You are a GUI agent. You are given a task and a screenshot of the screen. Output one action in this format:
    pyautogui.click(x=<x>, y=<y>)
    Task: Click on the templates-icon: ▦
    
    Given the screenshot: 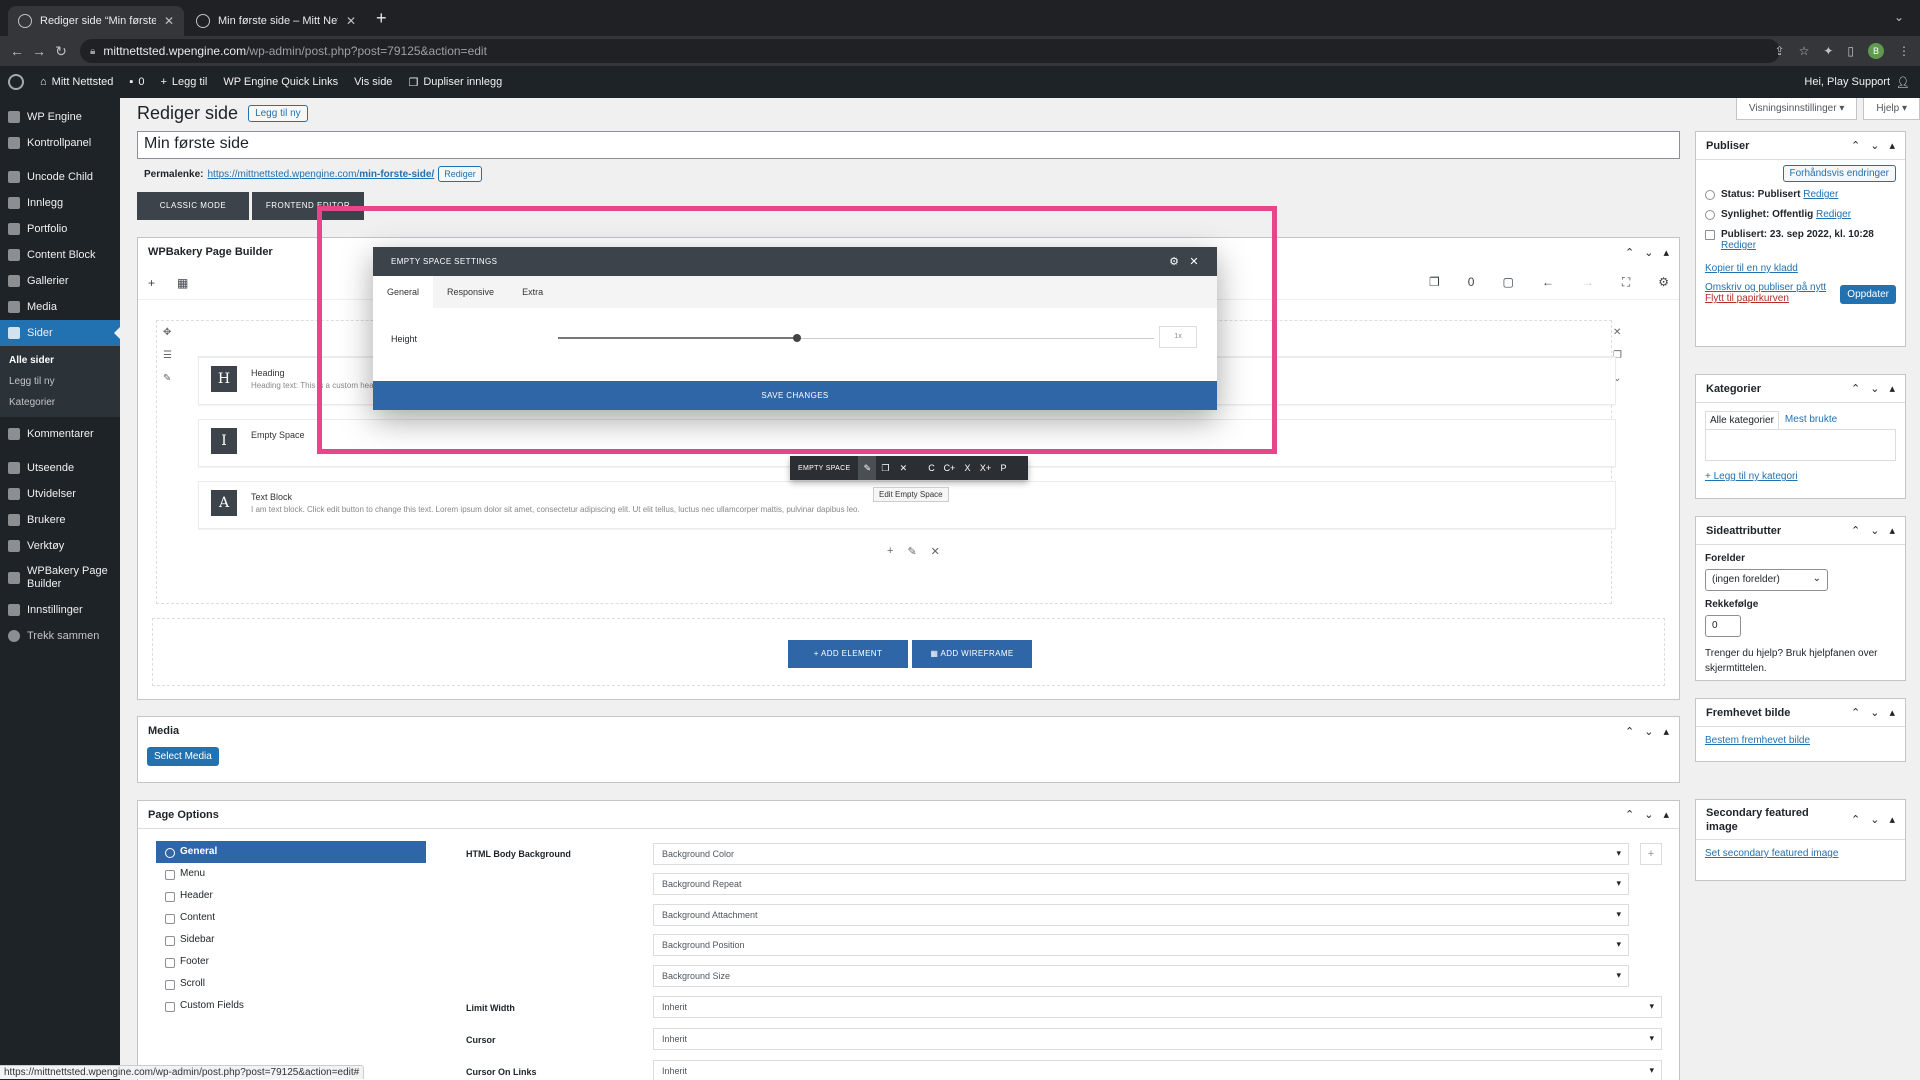 What is the action you would take?
    pyautogui.click(x=182, y=283)
    